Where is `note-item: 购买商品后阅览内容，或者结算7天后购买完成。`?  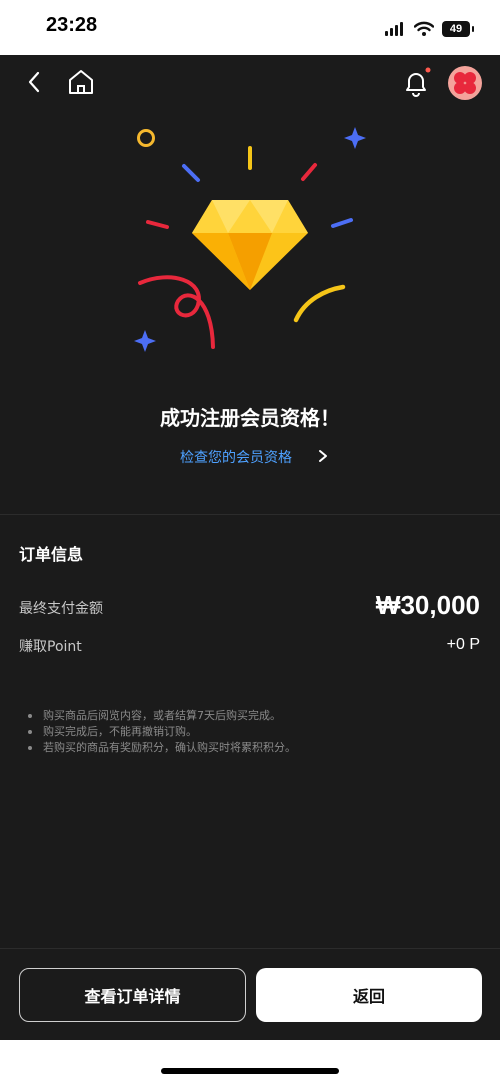 note-item: 购买商品后阅览内容，或者结算7天后购买完成。 is located at coordinates (162, 716).